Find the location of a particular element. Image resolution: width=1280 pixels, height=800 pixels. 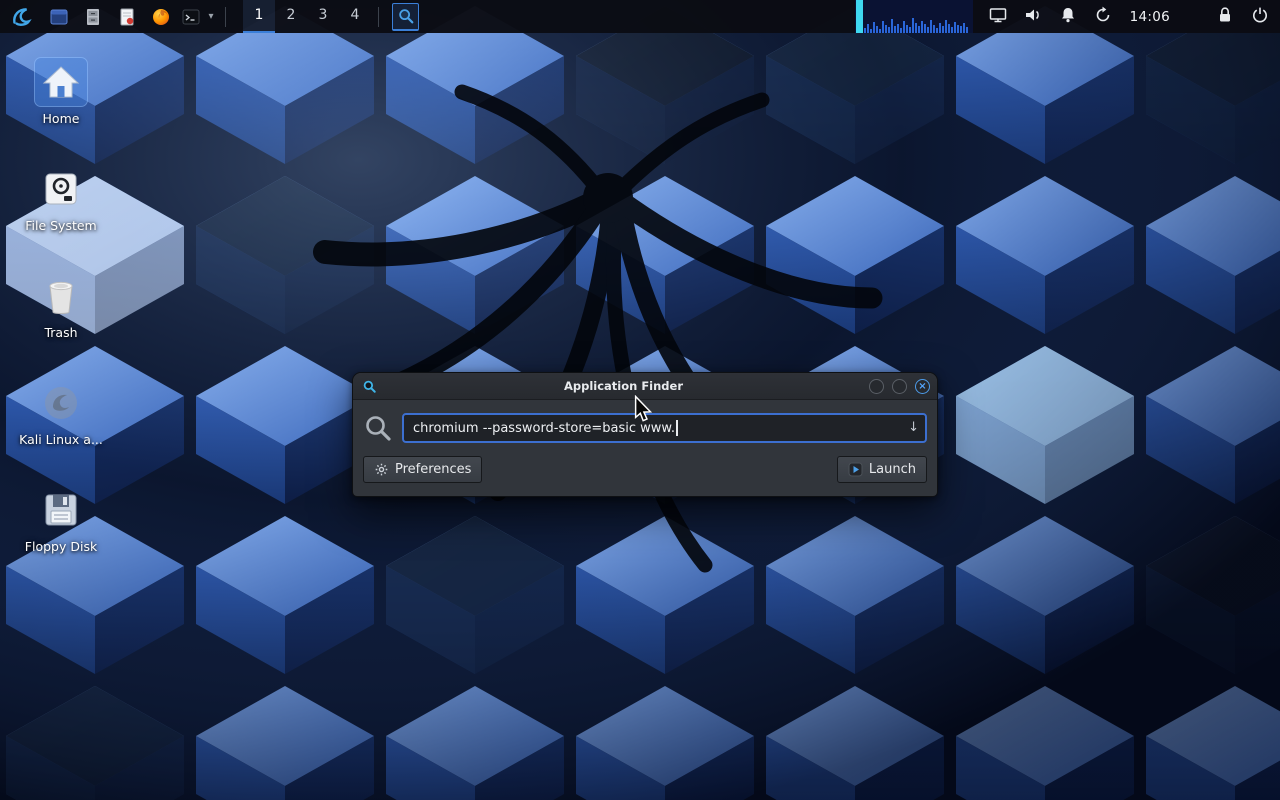

desktop-icon-floppy: Floppy Disk is located at coordinates (61, 520).